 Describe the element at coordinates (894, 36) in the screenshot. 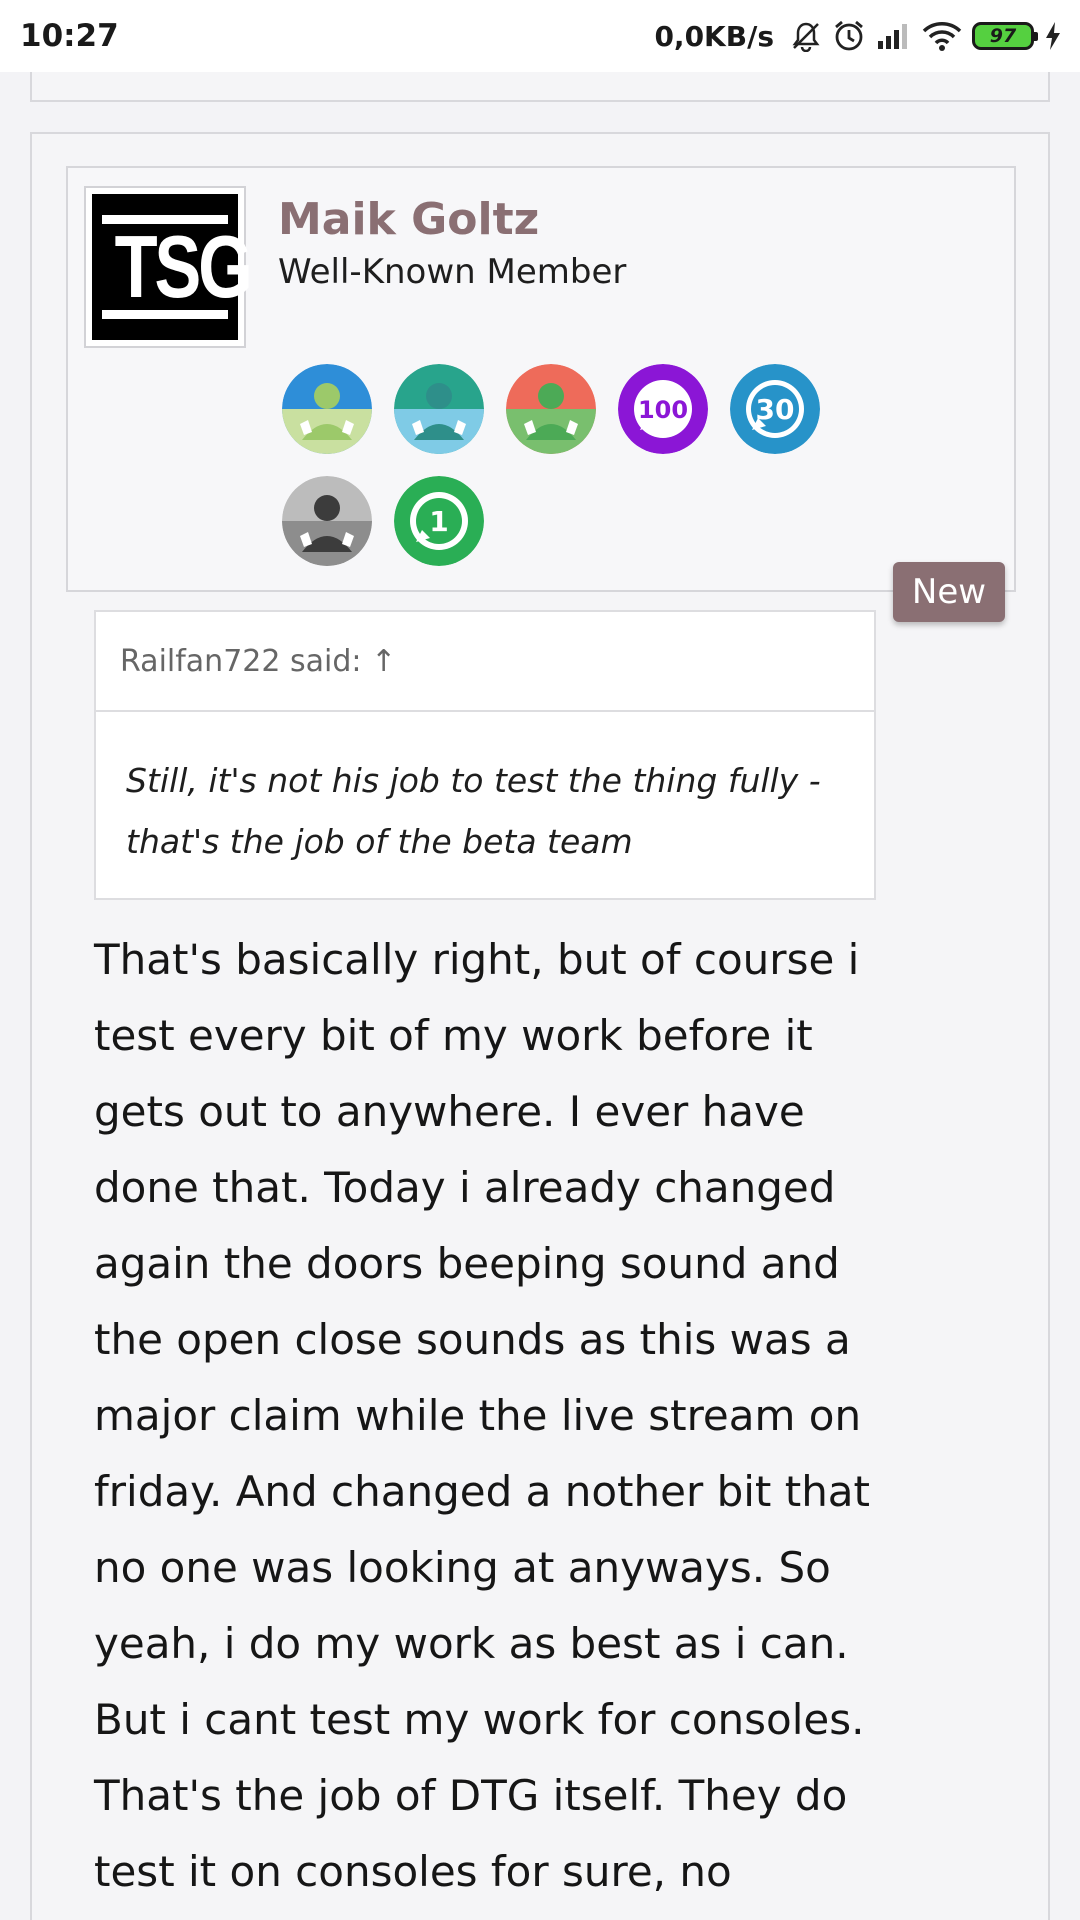

I see `signal-icon` at that location.